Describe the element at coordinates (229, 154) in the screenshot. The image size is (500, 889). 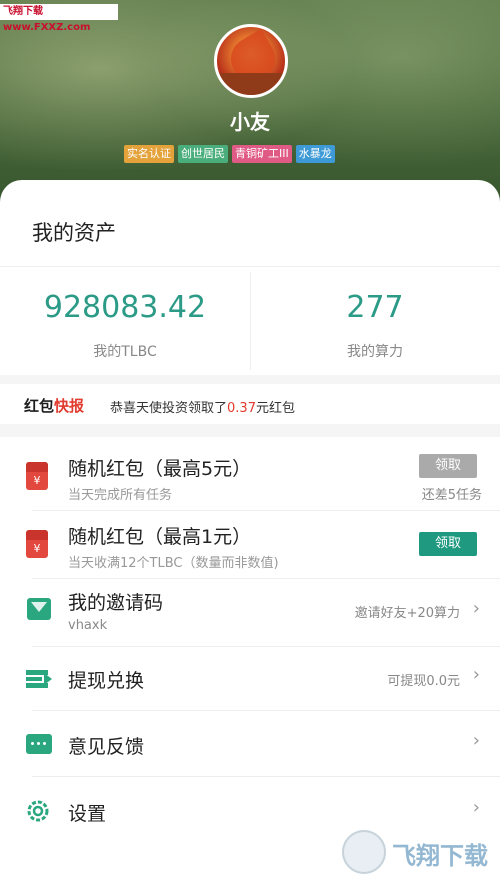
I see `badge-row: 实名认证 创世居民 青铜矿工III 水暴龙` at that location.